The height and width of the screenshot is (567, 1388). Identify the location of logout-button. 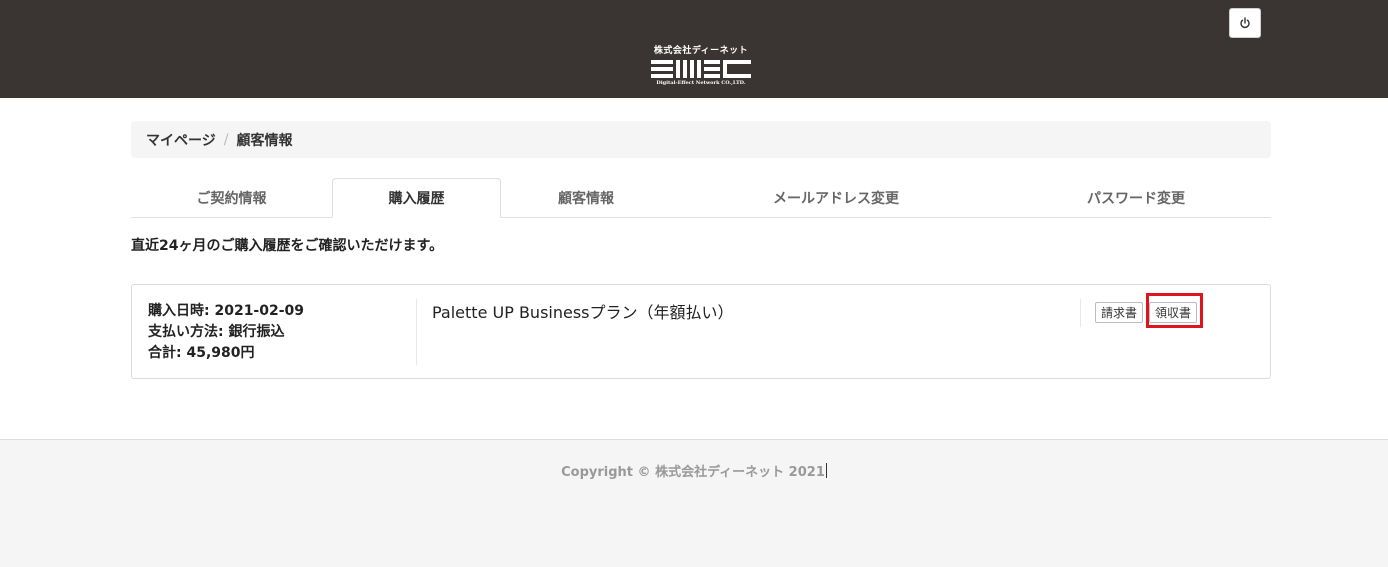
(1245, 23).